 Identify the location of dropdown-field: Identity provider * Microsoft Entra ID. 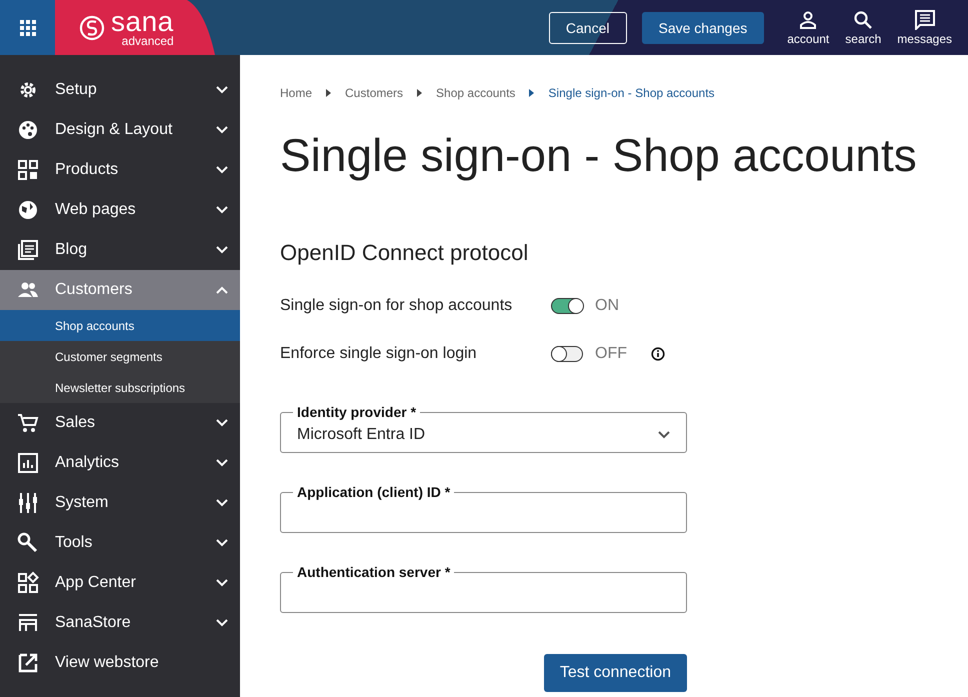
(483, 428).